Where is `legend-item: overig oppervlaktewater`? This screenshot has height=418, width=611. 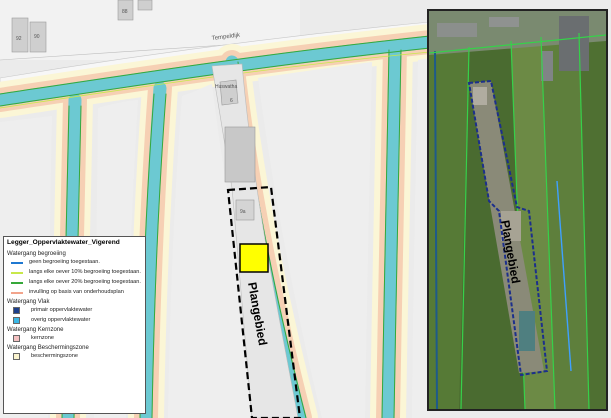
legend-item: overig oppervlaktewater is located at coordinates (76, 320).